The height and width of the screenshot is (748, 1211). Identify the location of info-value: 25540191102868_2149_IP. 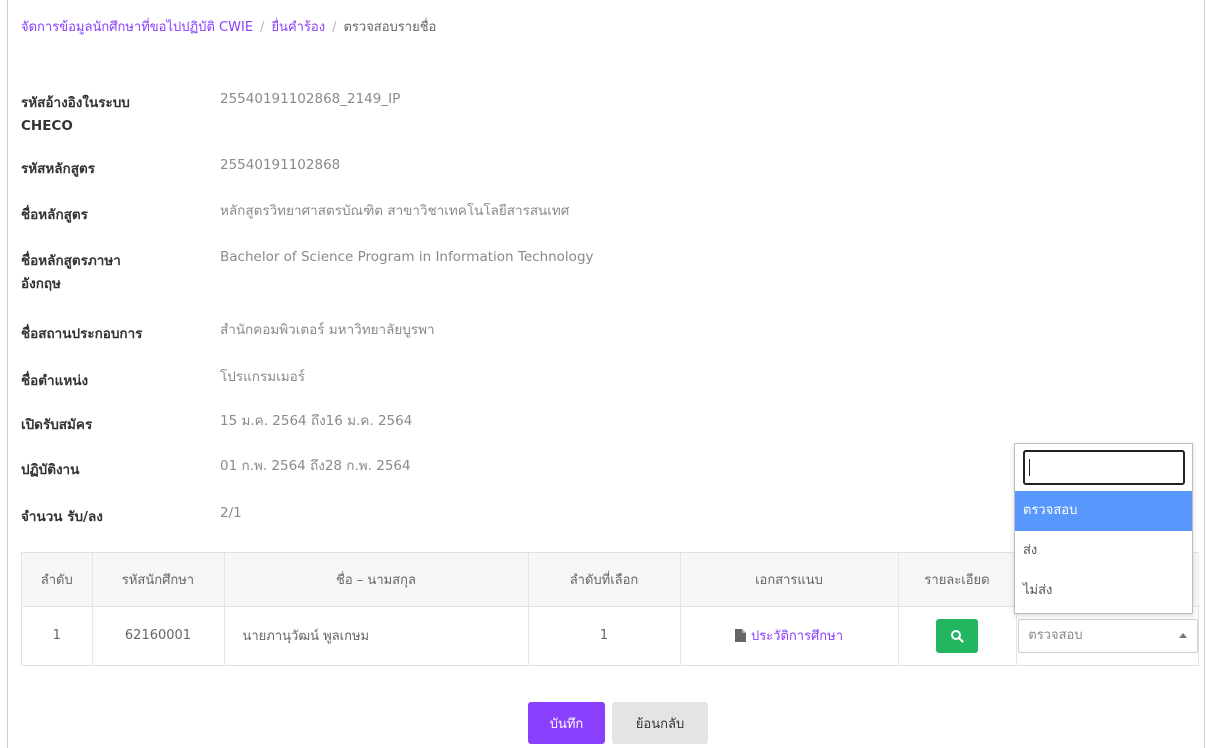
(310, 99).